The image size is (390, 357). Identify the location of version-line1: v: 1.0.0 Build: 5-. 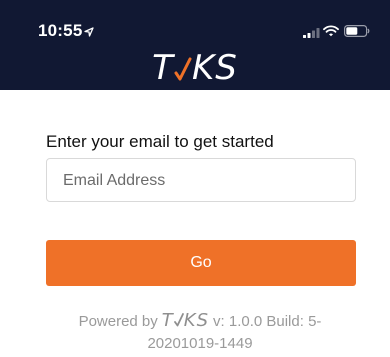
(267, 321).